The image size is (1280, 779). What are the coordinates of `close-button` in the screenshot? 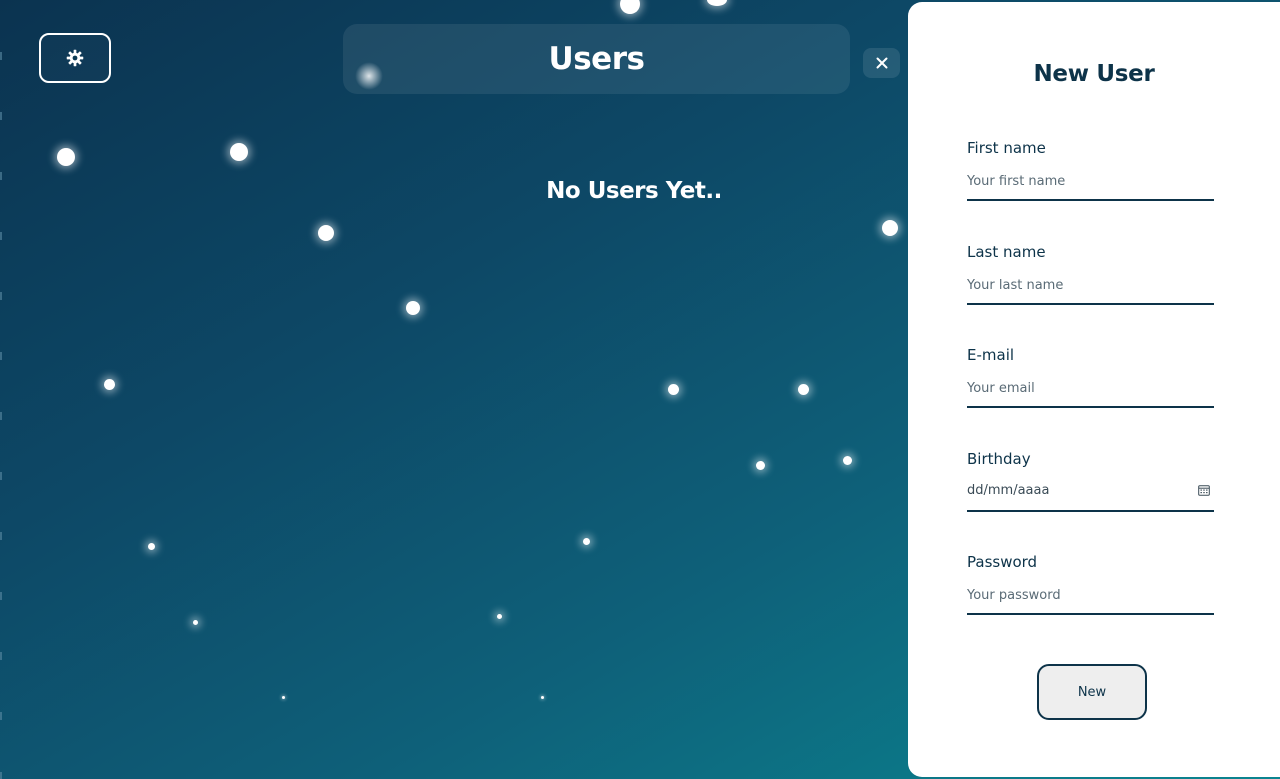 It's located at (881, 63).